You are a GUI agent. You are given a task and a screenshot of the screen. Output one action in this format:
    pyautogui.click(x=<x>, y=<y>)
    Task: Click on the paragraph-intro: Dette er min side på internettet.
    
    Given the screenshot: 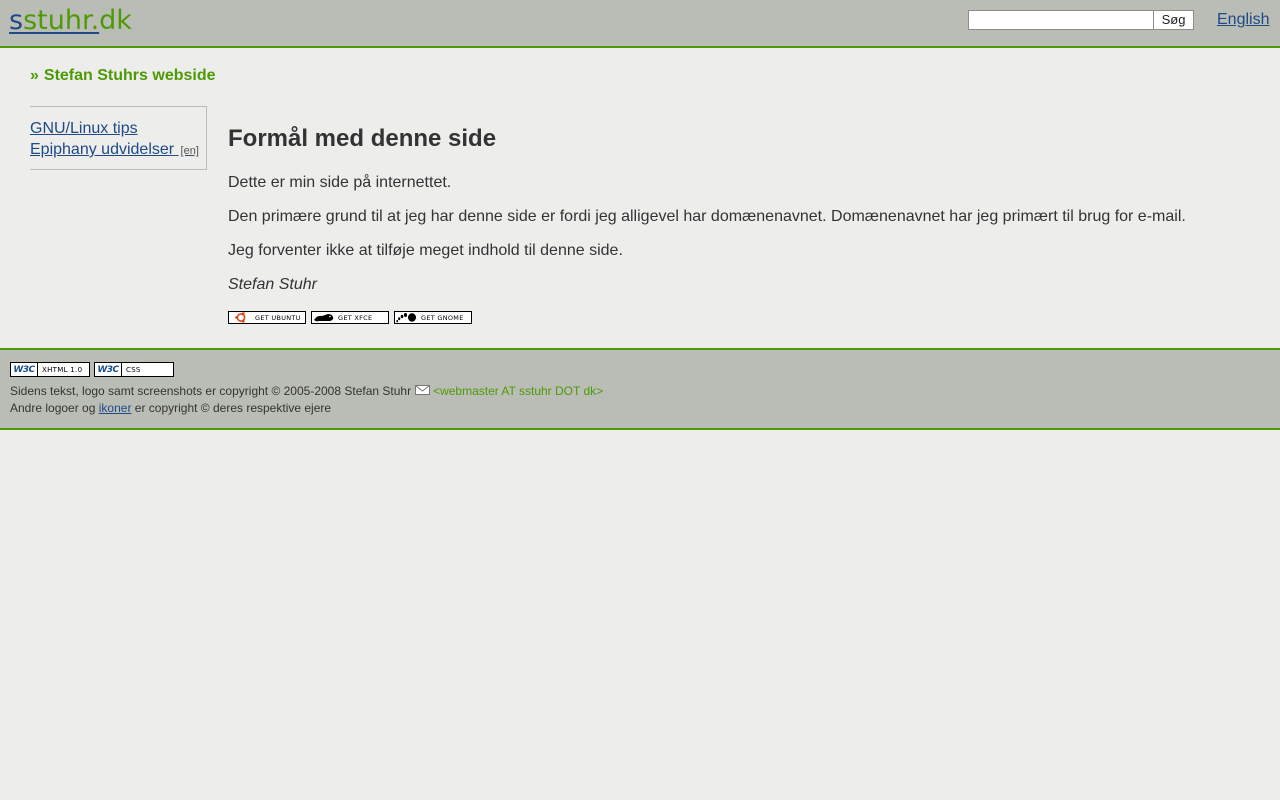 What is the action you would take?
    pyautogui.click(x=340, y=182)
    